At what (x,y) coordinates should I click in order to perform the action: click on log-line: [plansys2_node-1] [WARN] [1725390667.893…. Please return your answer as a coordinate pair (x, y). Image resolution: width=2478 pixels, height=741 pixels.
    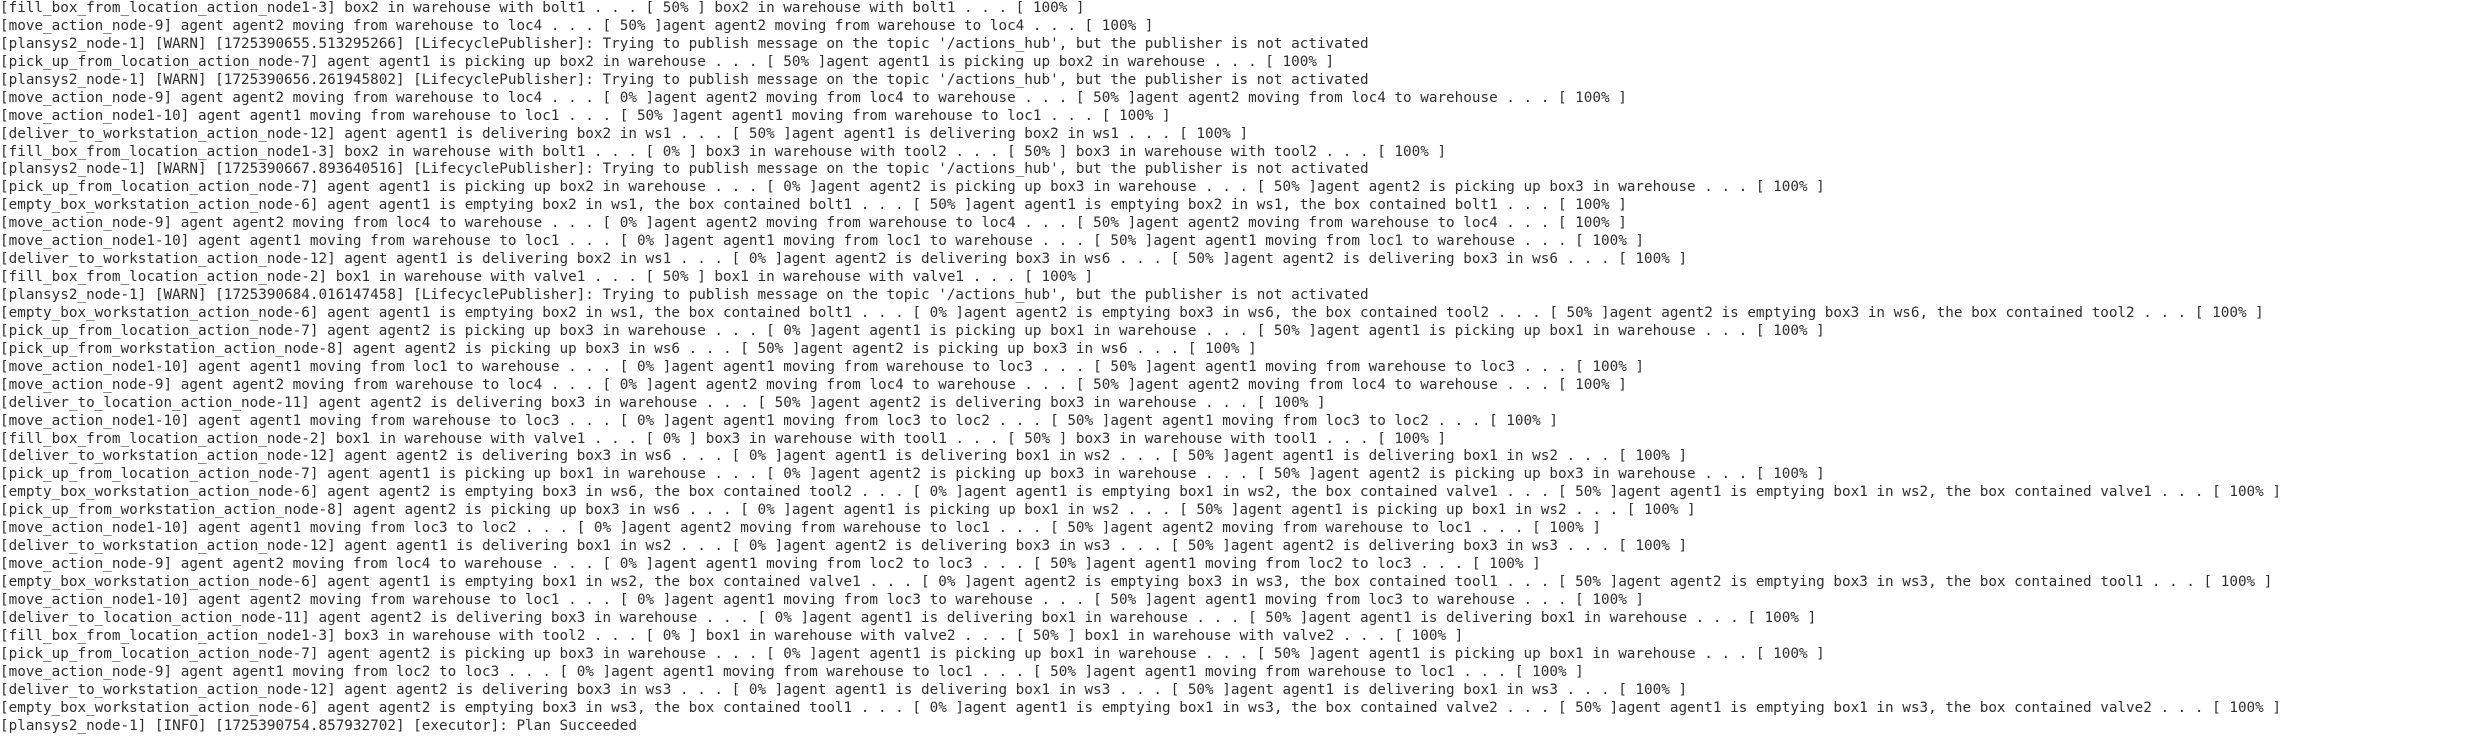
    Looking at the image, I should click on (684, 169).